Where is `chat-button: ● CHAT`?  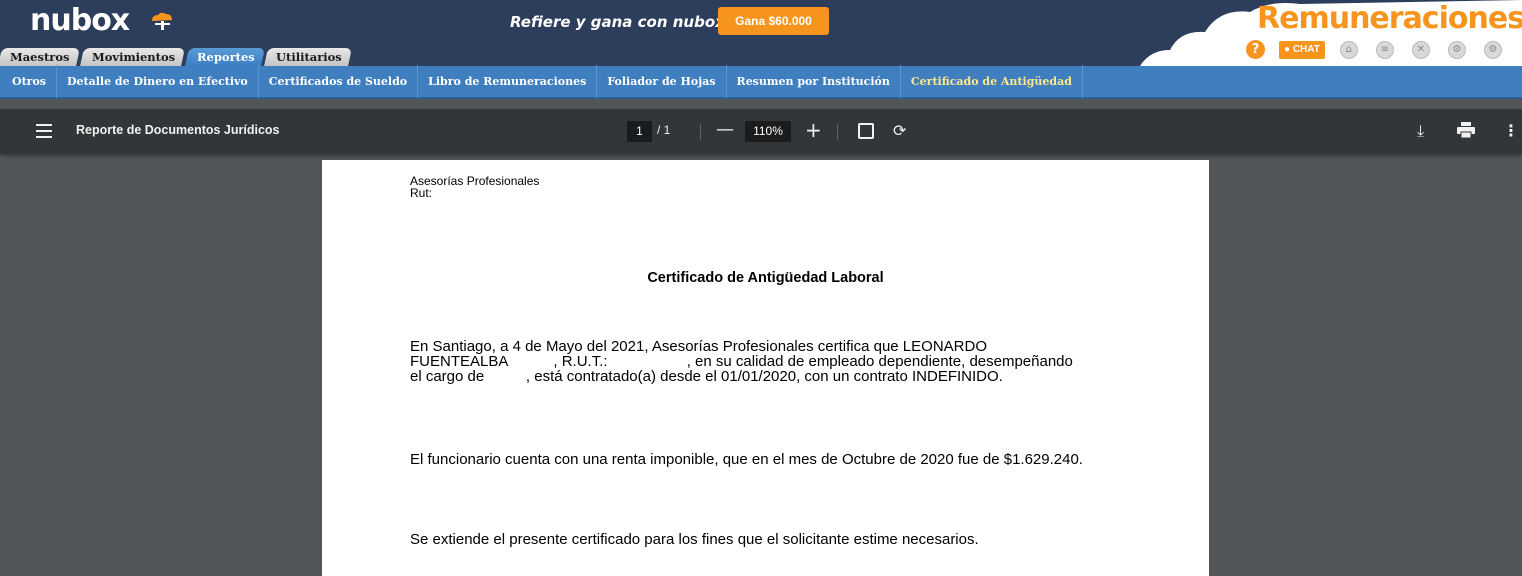 chat-button: ● CHAT is located at coordinates (1302, 49).